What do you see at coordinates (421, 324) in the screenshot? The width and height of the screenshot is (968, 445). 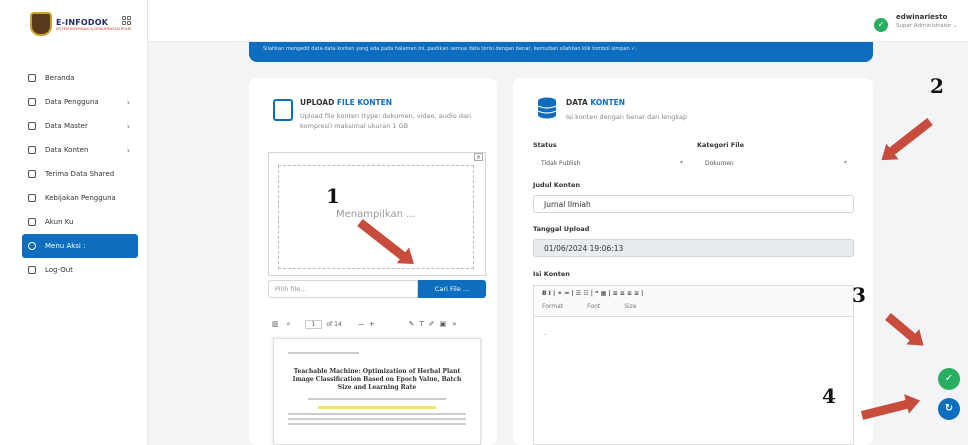 I see `text-tool-icon: T` at bounding box center [421, 324].